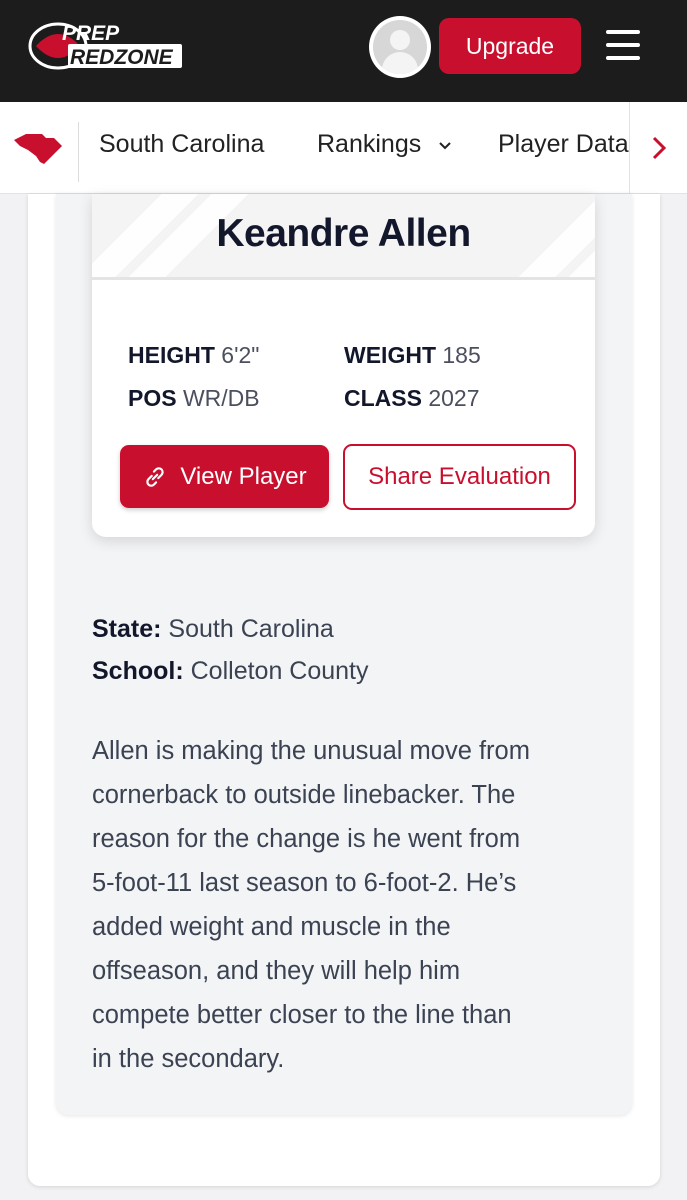 The width and height of the screenshot is (687, 1200). I want to click on state-value: South Carolina, so click(251, 629).